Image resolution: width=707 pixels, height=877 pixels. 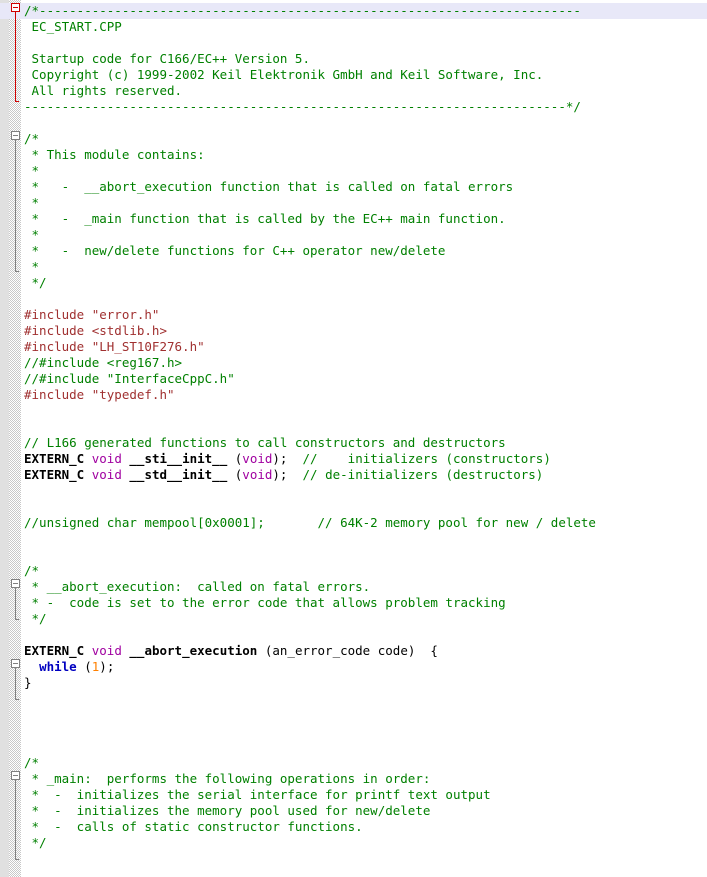 What do you see at coordinates (178, 474) in the screenshot?
I see `token-ident: __std__init__` at bounding box center [178, 474].